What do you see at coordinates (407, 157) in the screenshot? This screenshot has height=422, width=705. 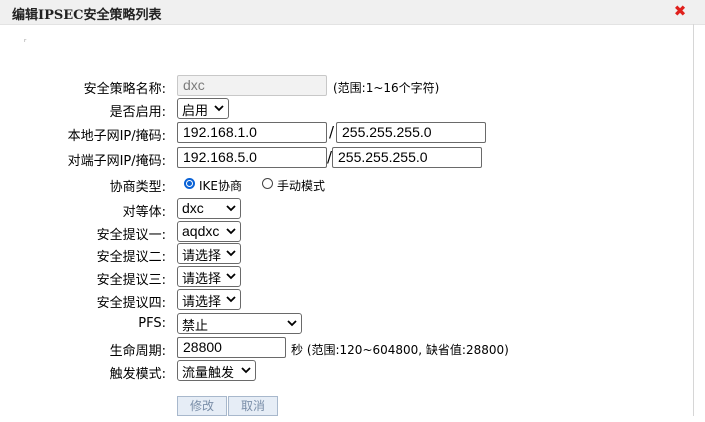 I see `remote-mask-input: 255.255.255.0` at bounding box center [407, 157].